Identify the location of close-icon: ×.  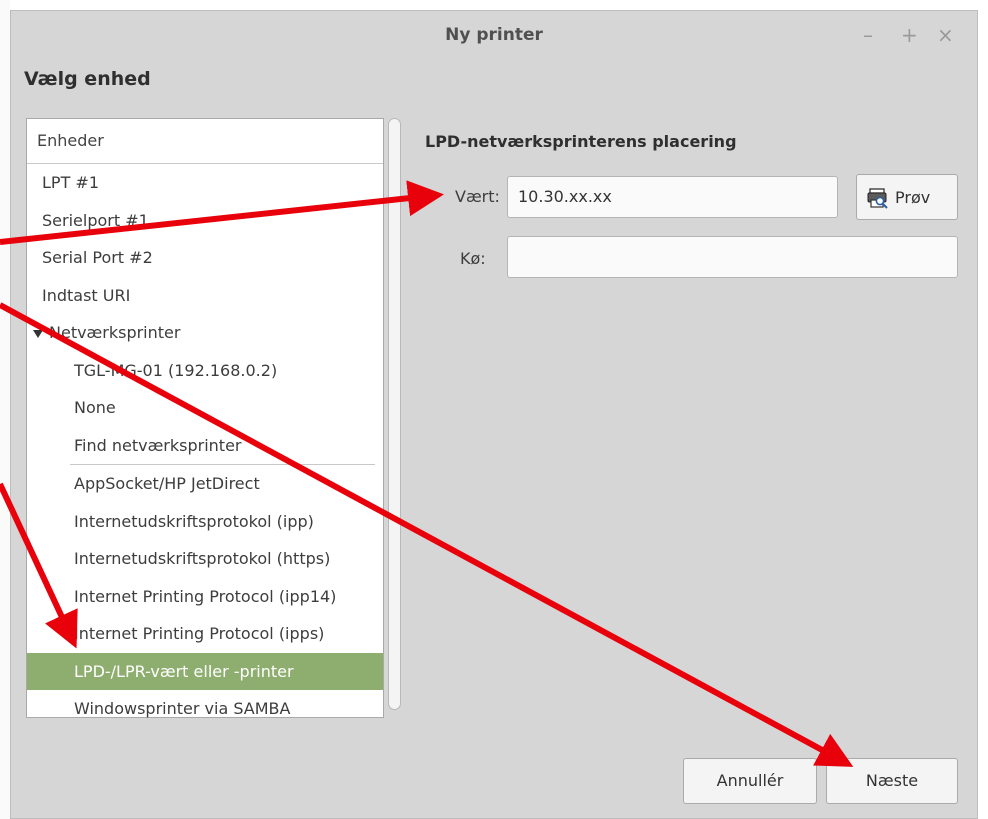
(945, 35).